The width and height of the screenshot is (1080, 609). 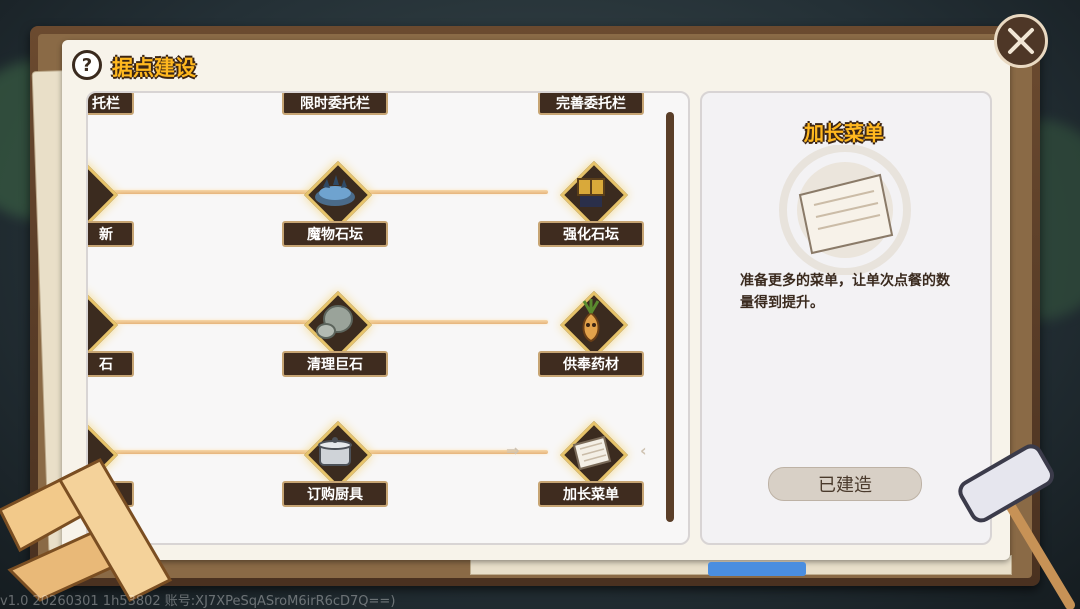 I want to click on tree-node-enhance-altar, so click(x=594, y=195).